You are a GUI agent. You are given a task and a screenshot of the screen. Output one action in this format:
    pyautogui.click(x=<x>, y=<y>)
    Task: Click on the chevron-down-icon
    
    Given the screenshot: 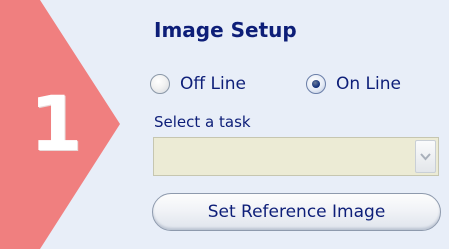 What is the action you would take?
    pyautogui.click(x=425, y=157)
    